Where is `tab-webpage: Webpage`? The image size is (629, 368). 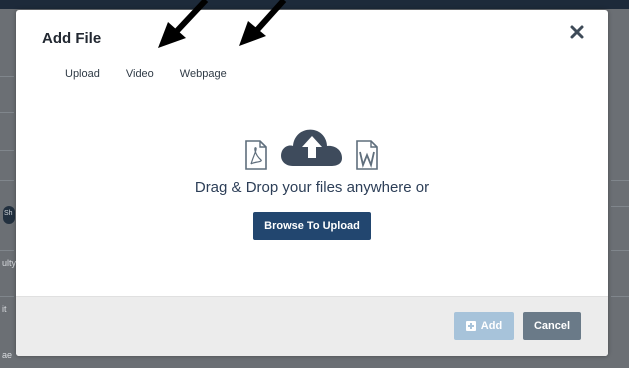 tab-webpage: Webpage is located at coordinates (203, 74).